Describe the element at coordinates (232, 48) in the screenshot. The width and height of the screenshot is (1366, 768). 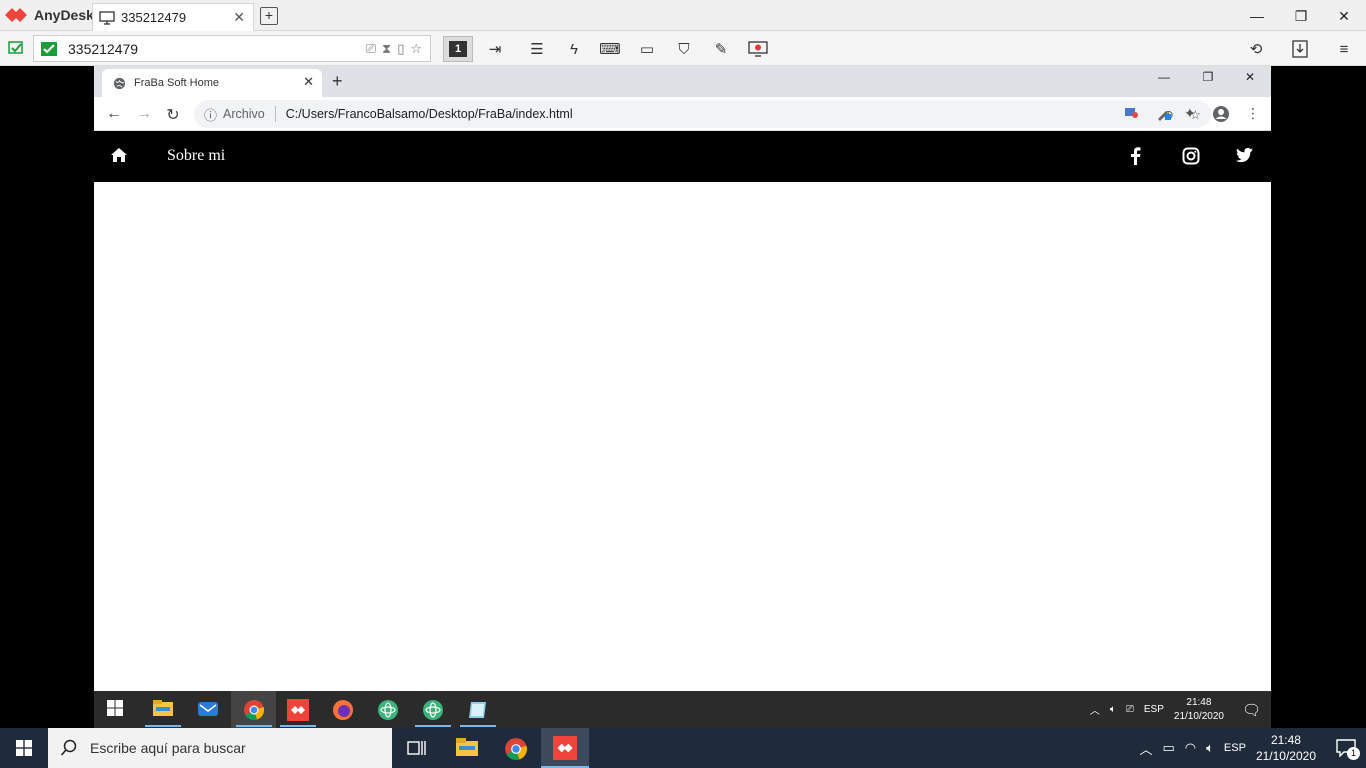
I see `remote-address-field: 335212479 ⎚ ⧗ ▯ ☆` at that location.